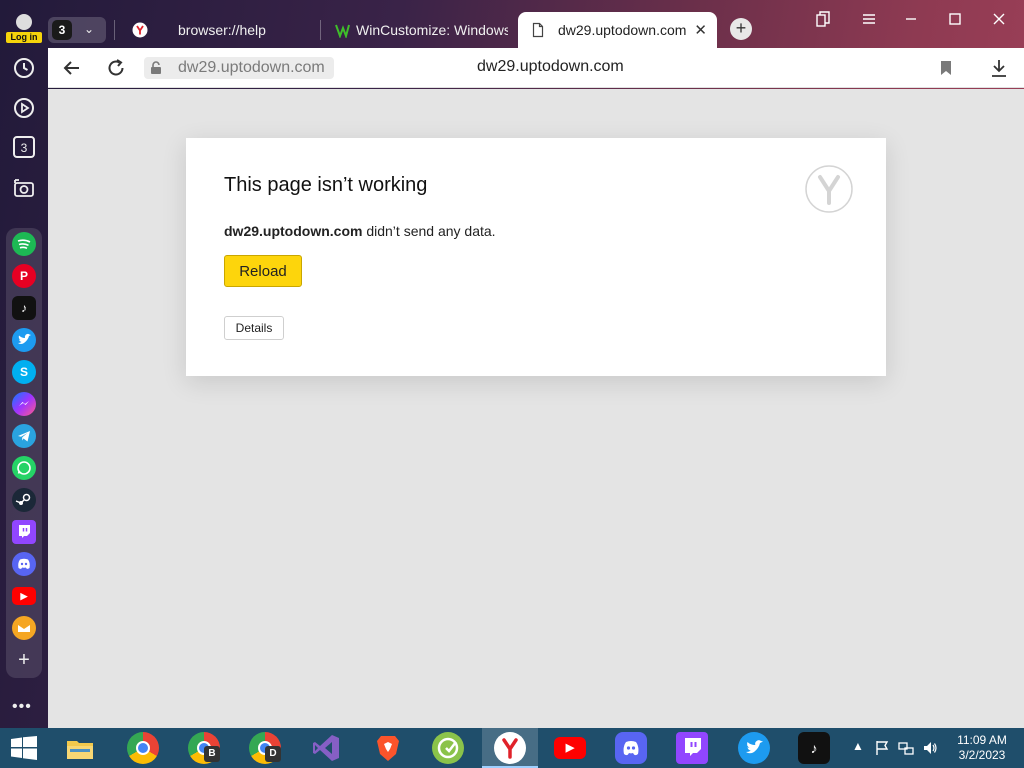 This screenshot has width=1024, height=768. What do you see at coordinates (24, 308) in the screenshot?
I see `tiktok-icon: ♪` at bounding box center [24, 308].